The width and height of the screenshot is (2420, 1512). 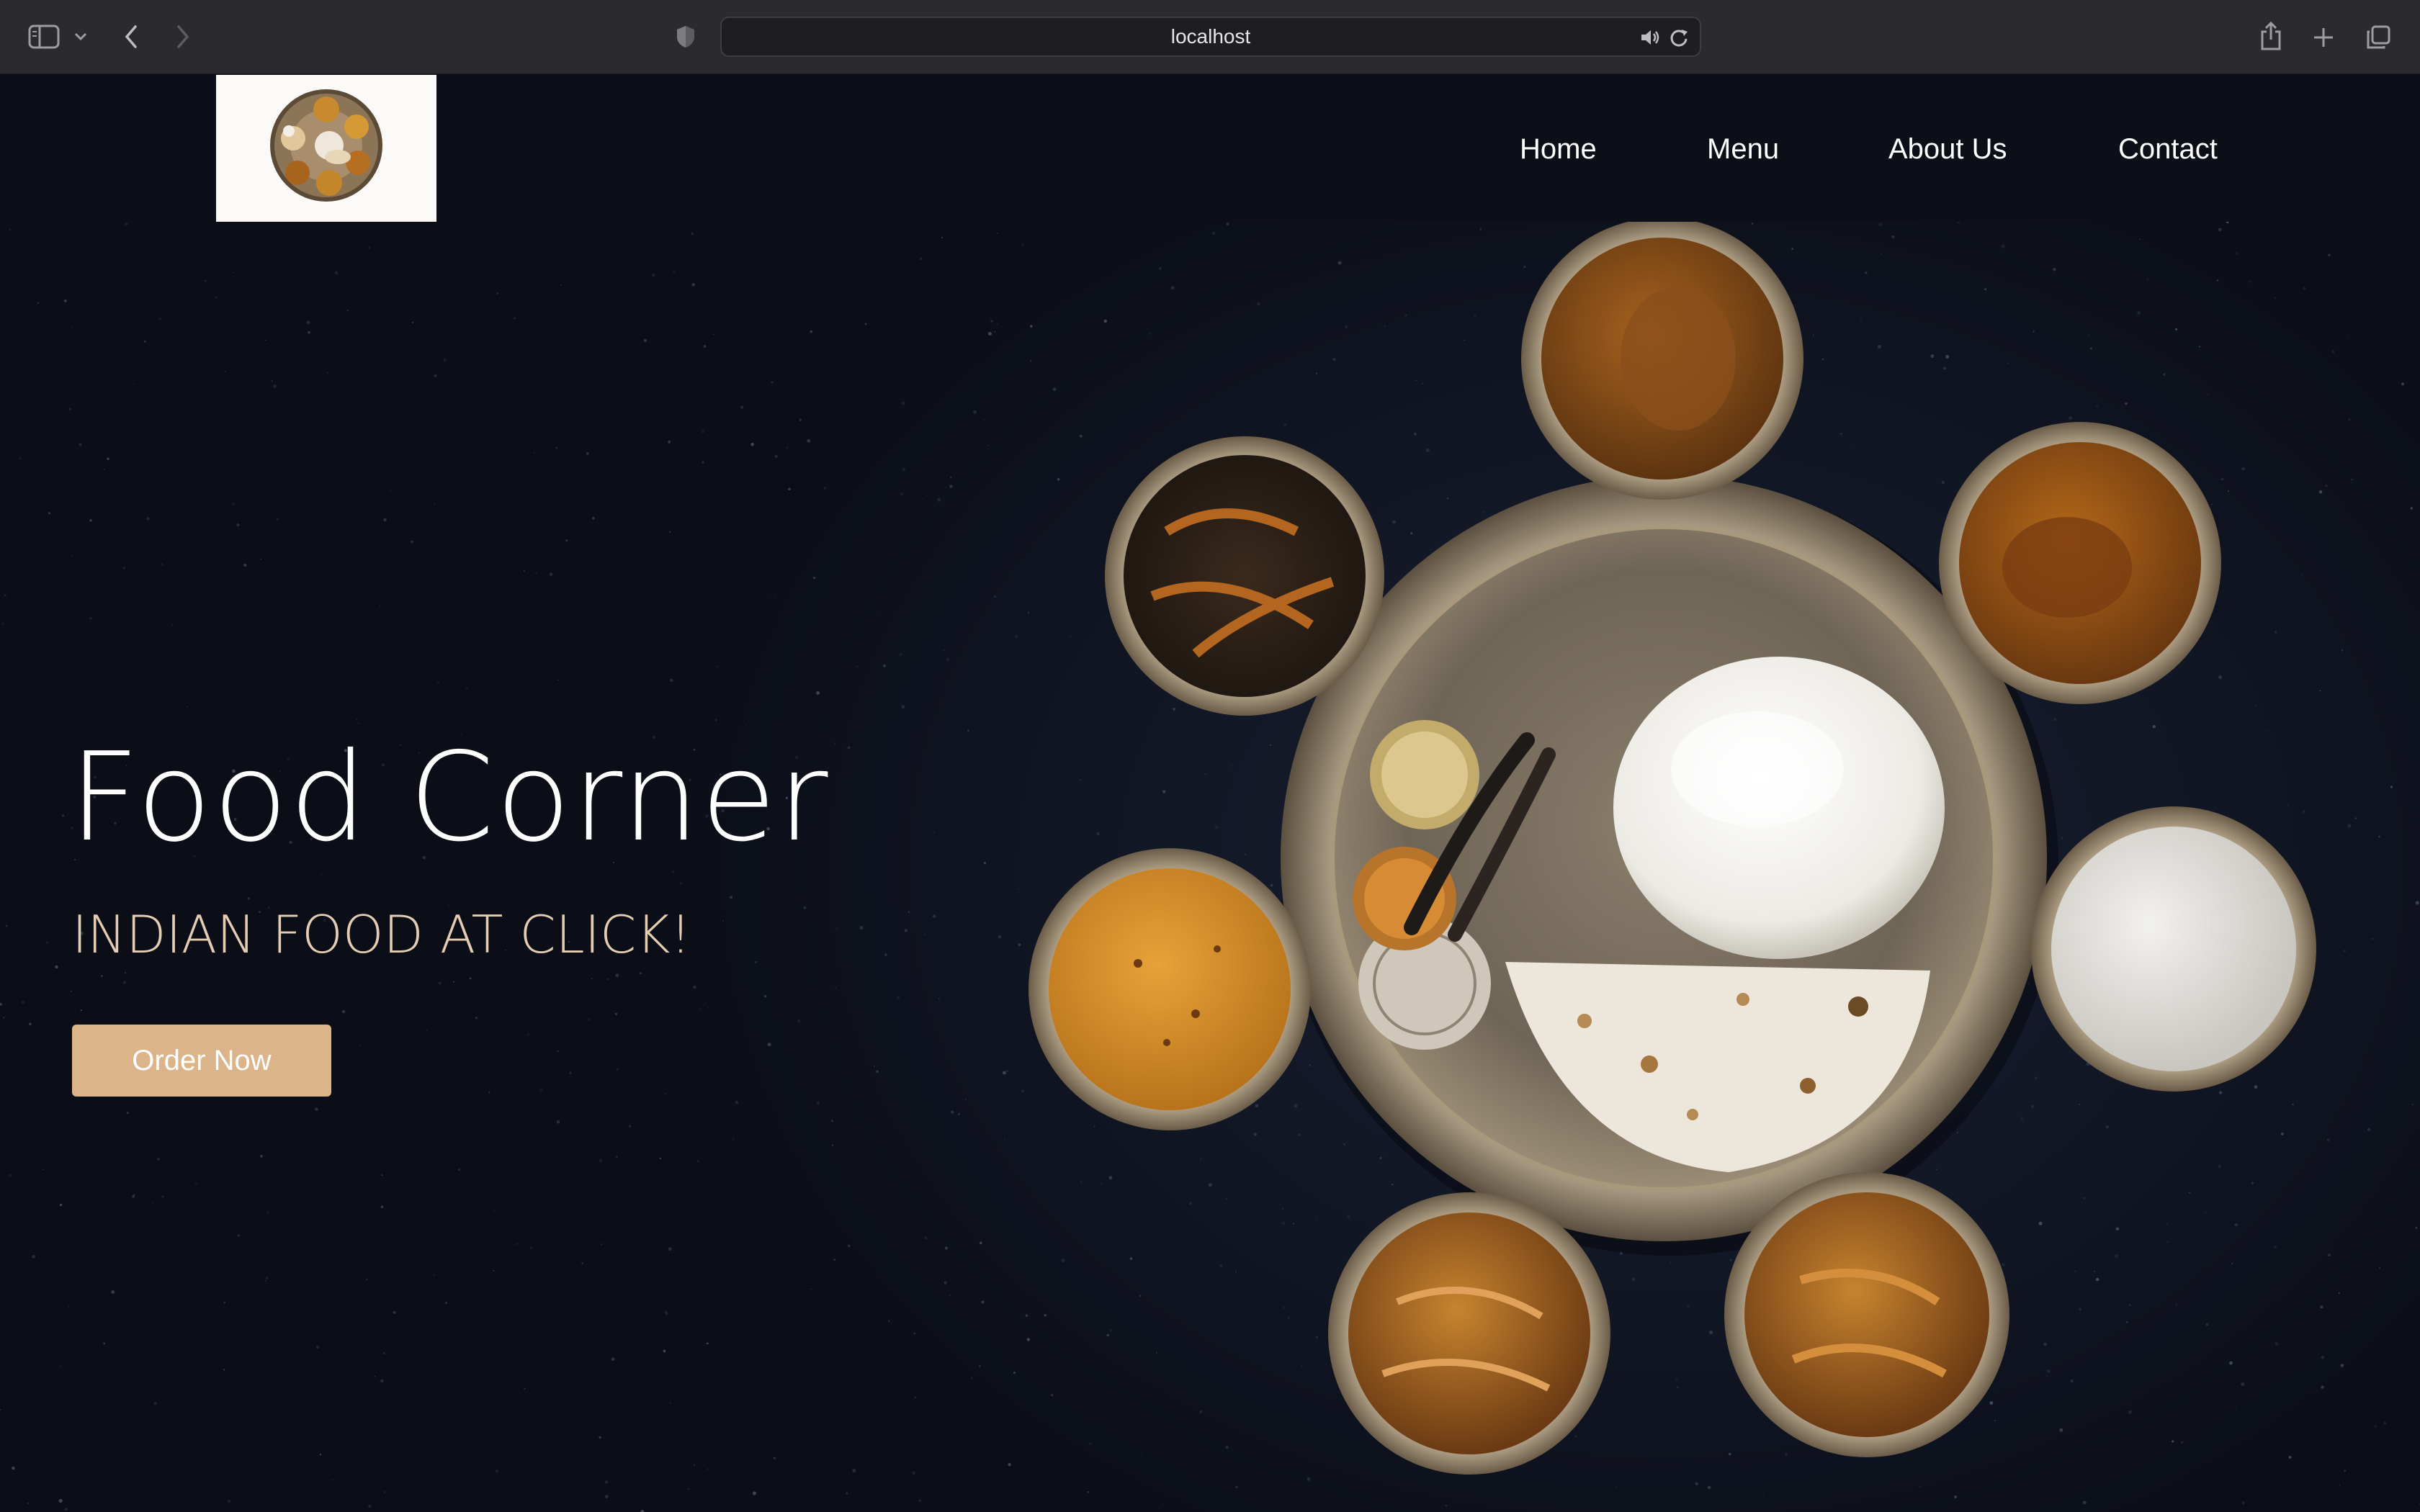 What do you see at coordinates (80, 37) in the screenshot?
I see `chevron-down-icon` at bounding box center [80, 37].